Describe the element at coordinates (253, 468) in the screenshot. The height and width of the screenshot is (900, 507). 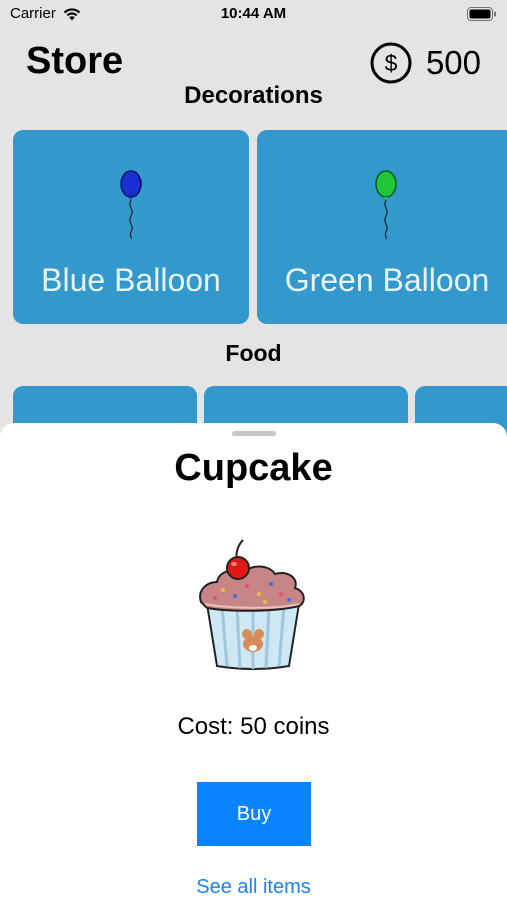
I see `sheet-title: Cupcake` at that location.